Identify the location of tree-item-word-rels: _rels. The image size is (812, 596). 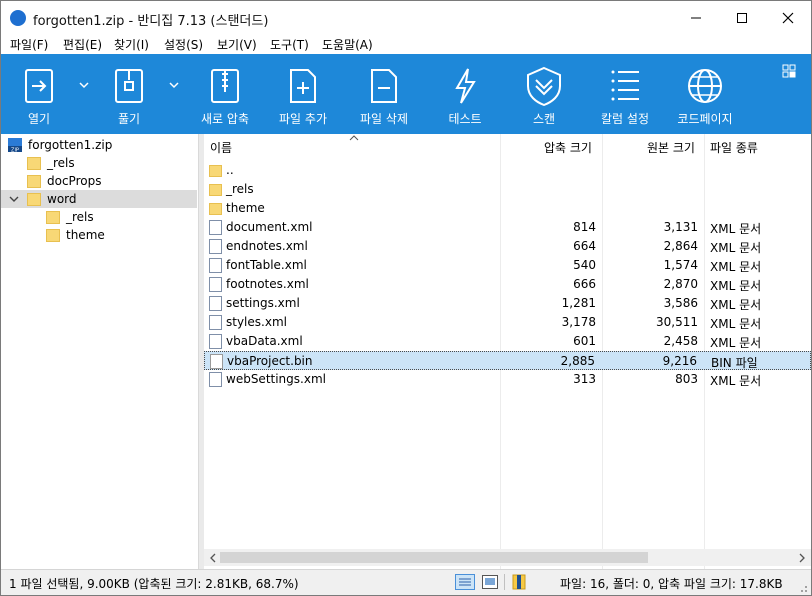
(121, 217).